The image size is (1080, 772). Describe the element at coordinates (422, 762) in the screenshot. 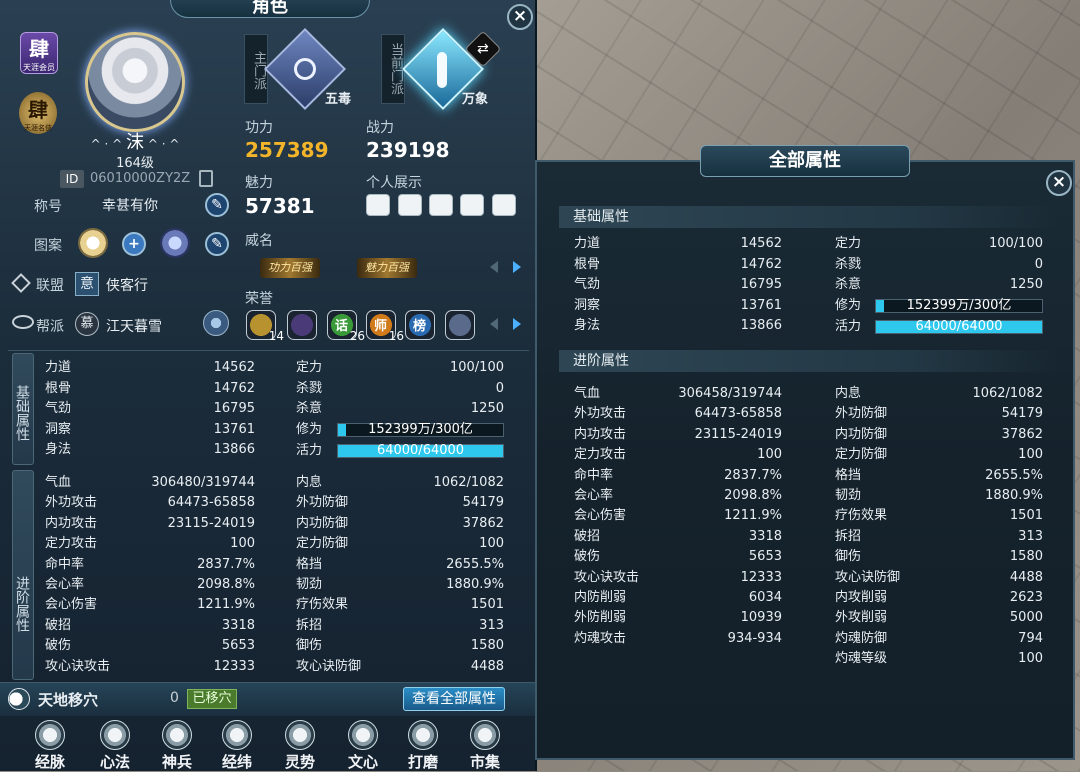

I see `nav-label: 打磨` at that location.